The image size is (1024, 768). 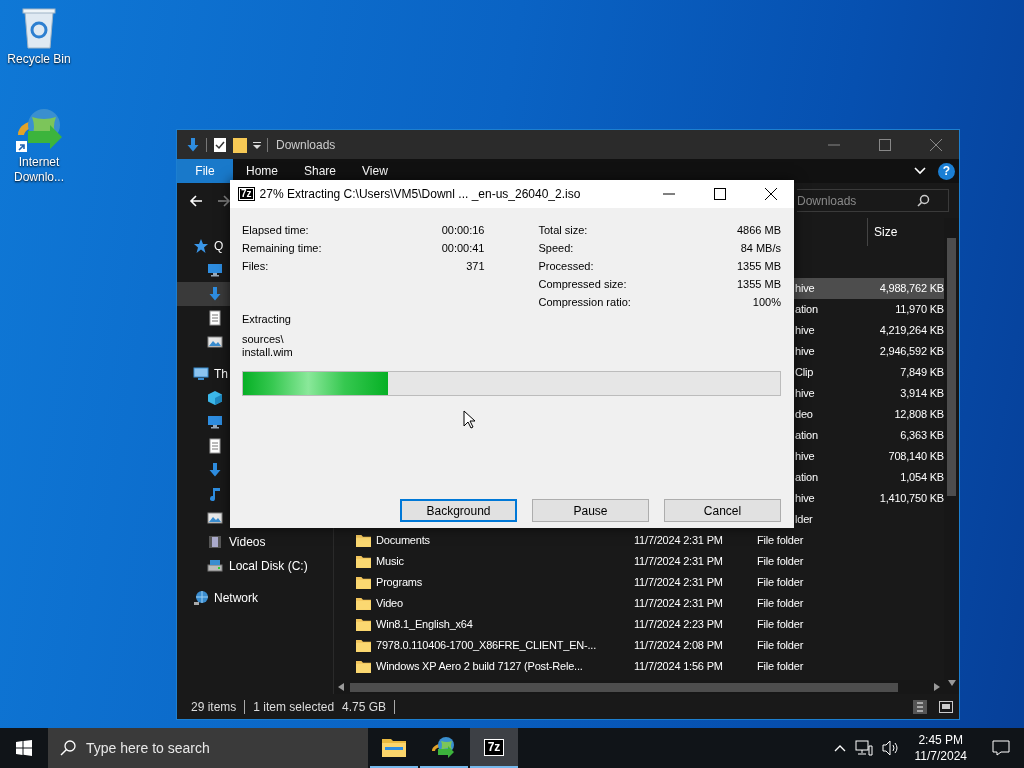 I want to click on app-logo: 7z, so click(x=246, y=194).